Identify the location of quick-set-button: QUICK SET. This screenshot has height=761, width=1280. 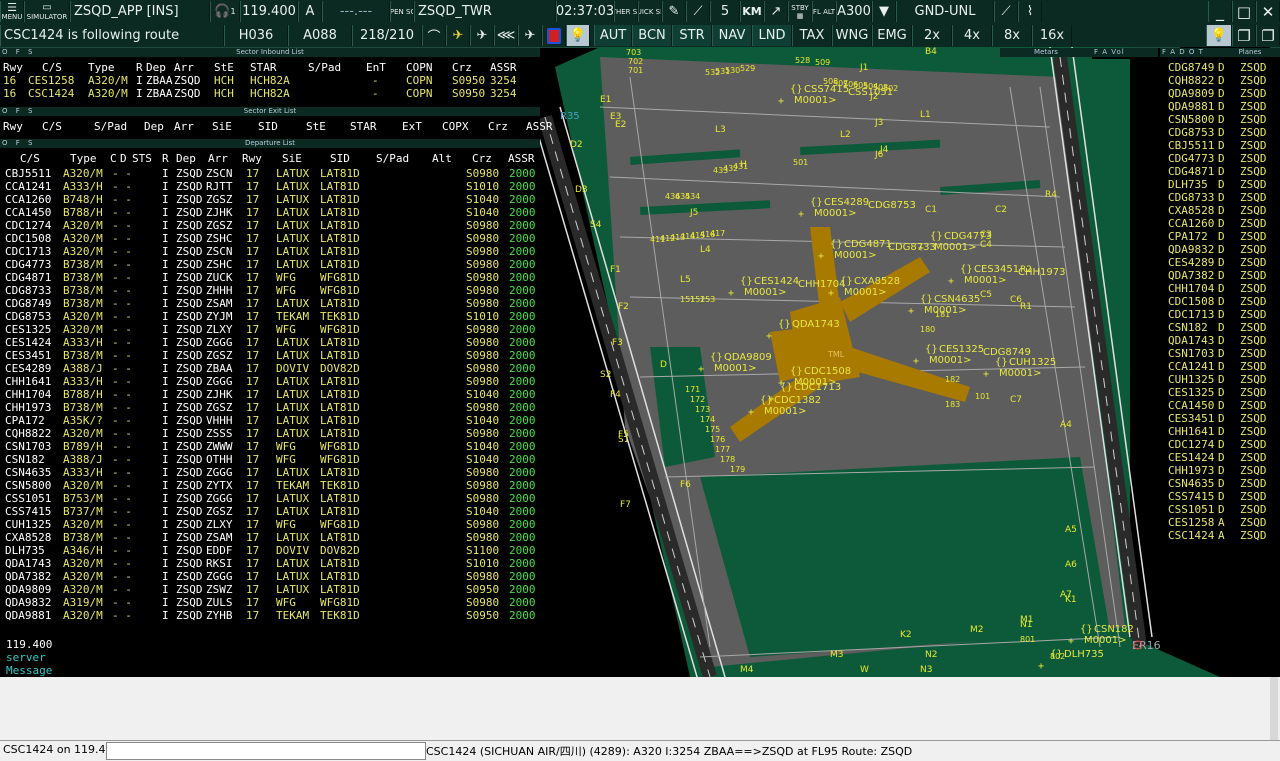
(650, 11).